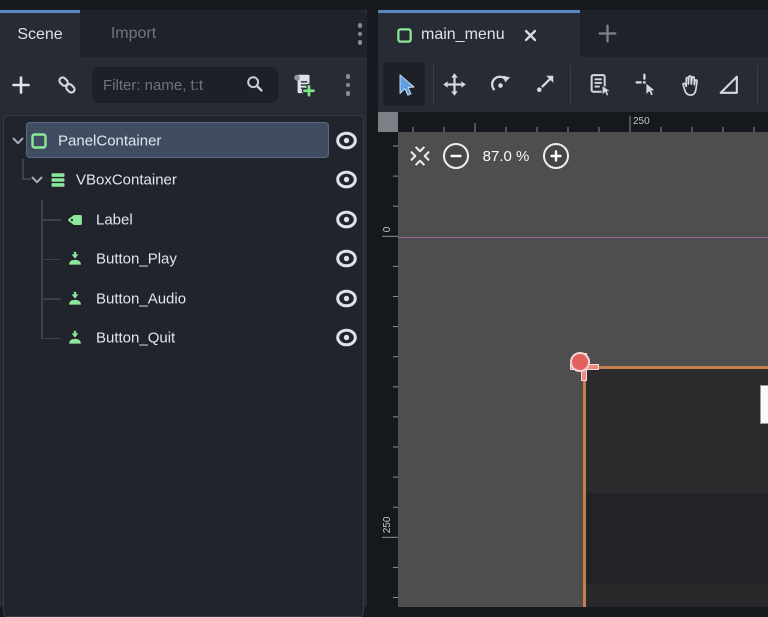 The width and height of the screenshot is (768, 617). What do you see at coordinates (126, 180) in the screenshot?
I see `node-name: VBoxContainer` at bounding box center [126, 180].